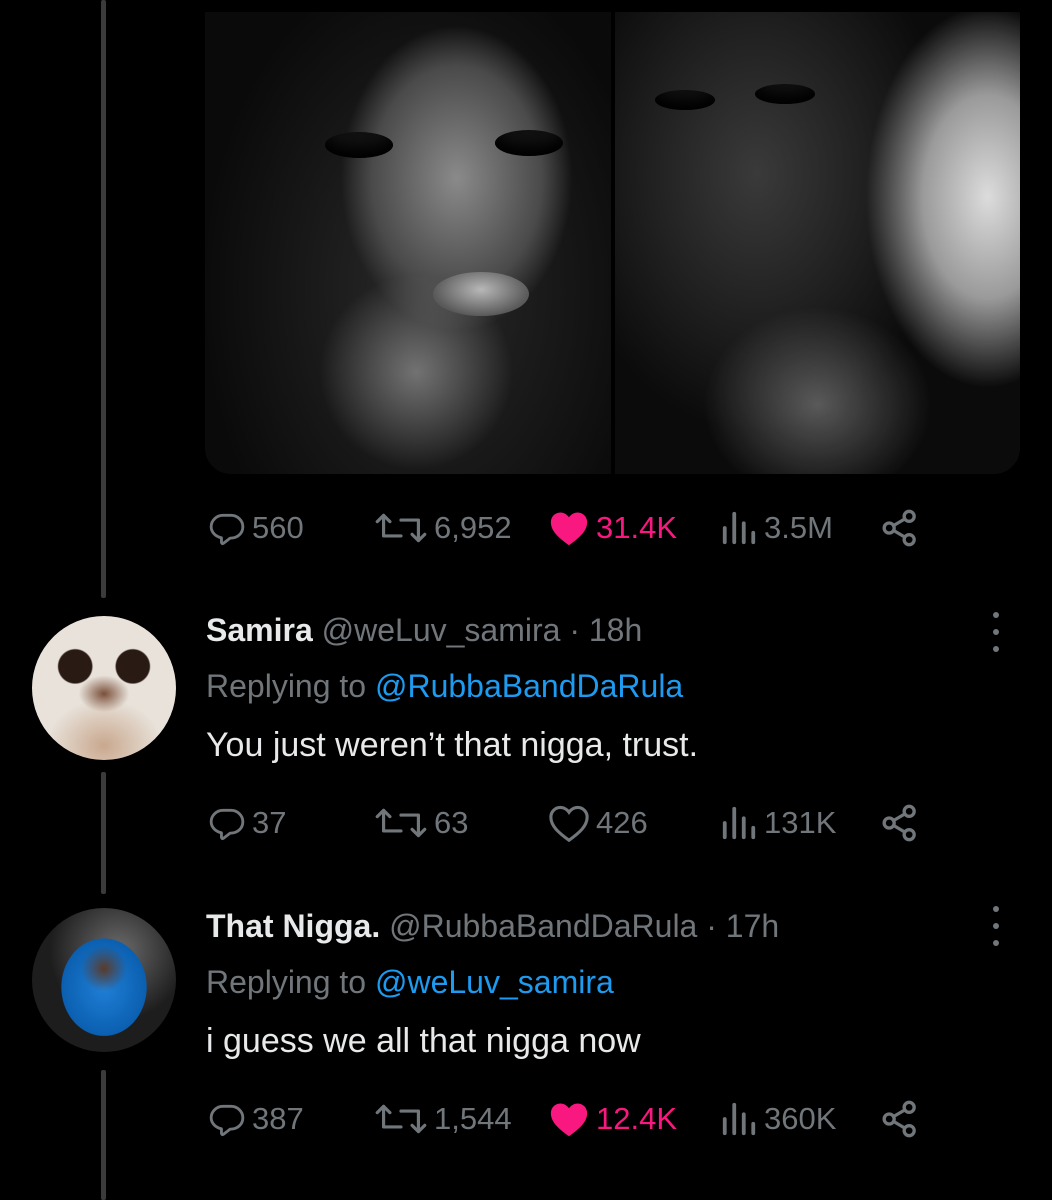 The height and width of the screenshot is (1200, 1052). I want to click on timestamp: 17h, so click(752, 926).